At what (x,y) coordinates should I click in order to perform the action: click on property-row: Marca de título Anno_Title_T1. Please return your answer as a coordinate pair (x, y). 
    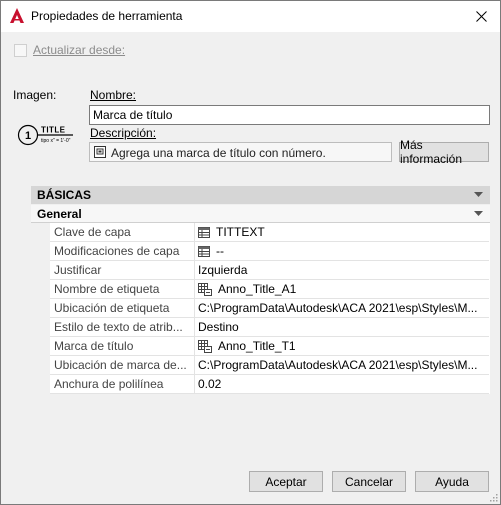
    Looking at the image, I should click on (269, 346).